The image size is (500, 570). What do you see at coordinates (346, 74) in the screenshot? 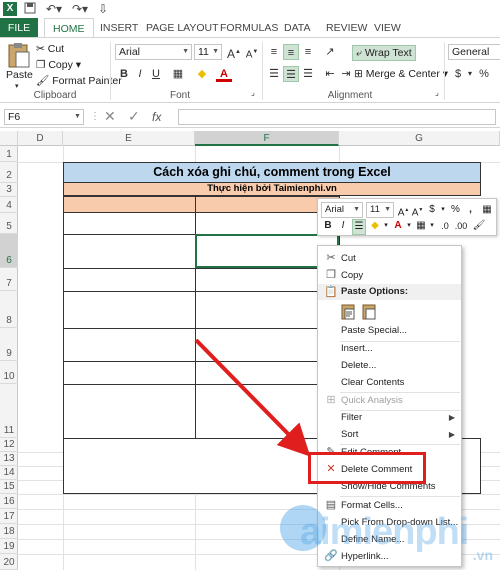
I see `increase-indent-icon: ⇥` at bounding box center [346, 74].